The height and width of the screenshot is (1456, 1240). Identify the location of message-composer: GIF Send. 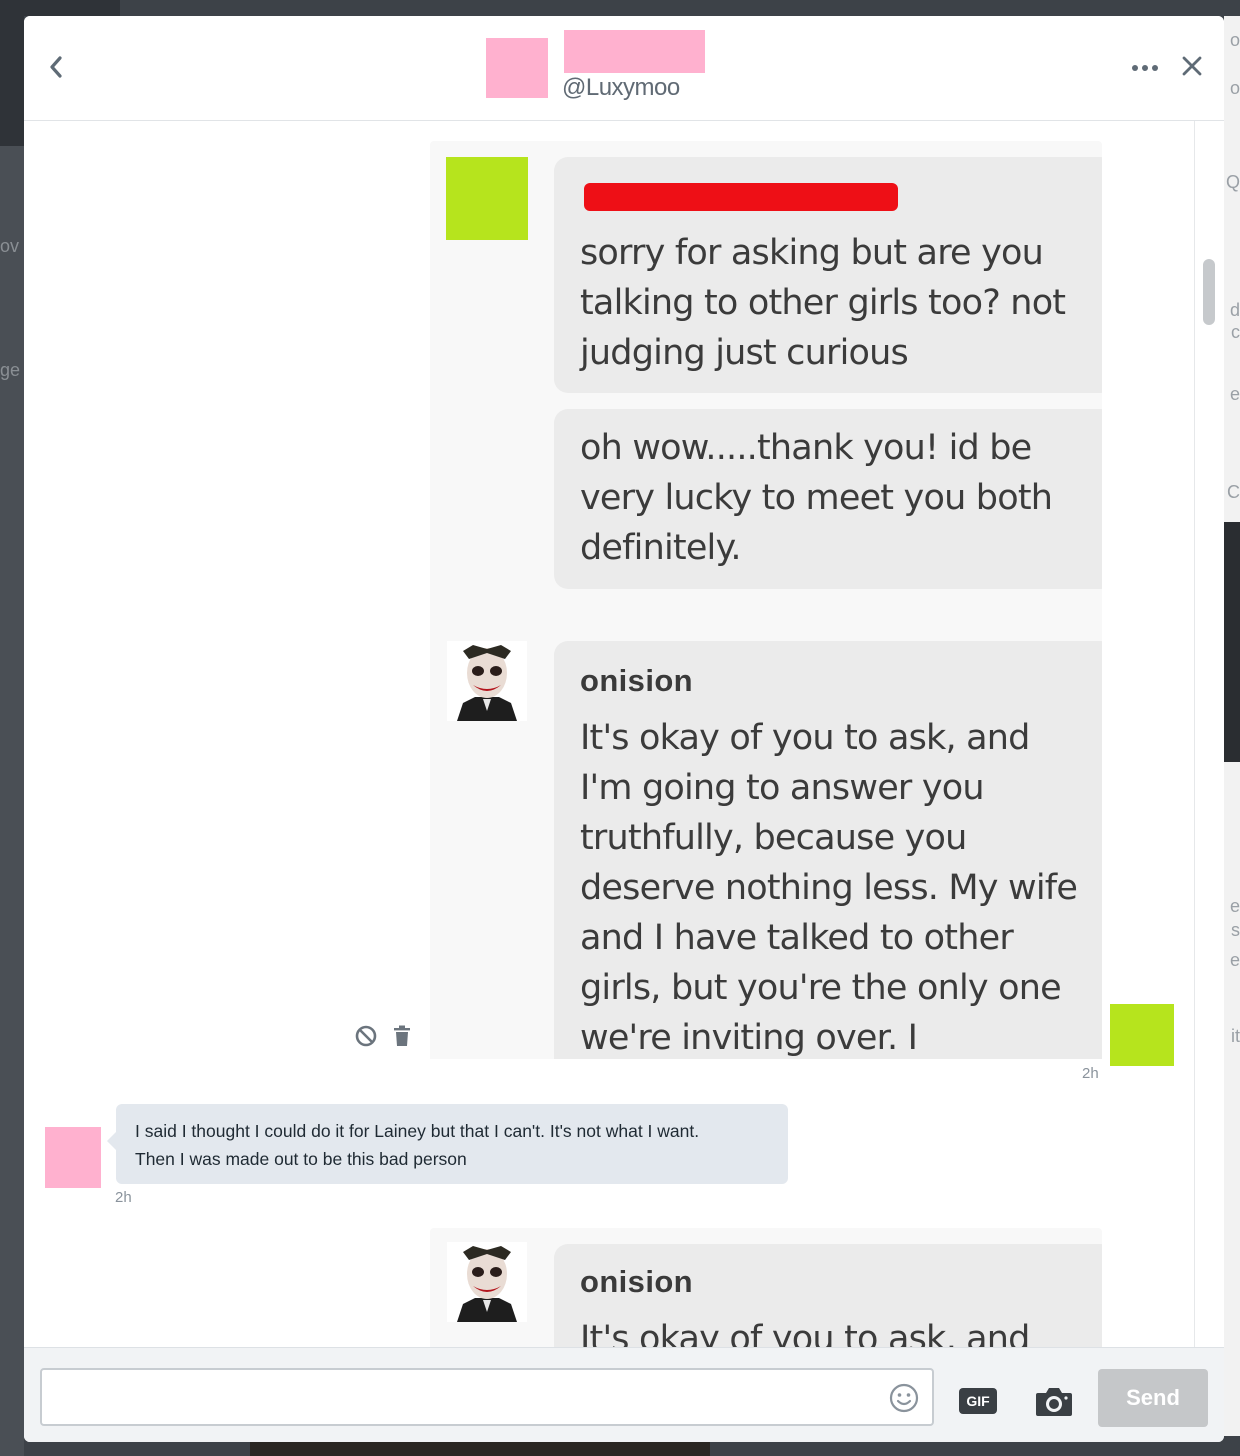
(624, 1394).